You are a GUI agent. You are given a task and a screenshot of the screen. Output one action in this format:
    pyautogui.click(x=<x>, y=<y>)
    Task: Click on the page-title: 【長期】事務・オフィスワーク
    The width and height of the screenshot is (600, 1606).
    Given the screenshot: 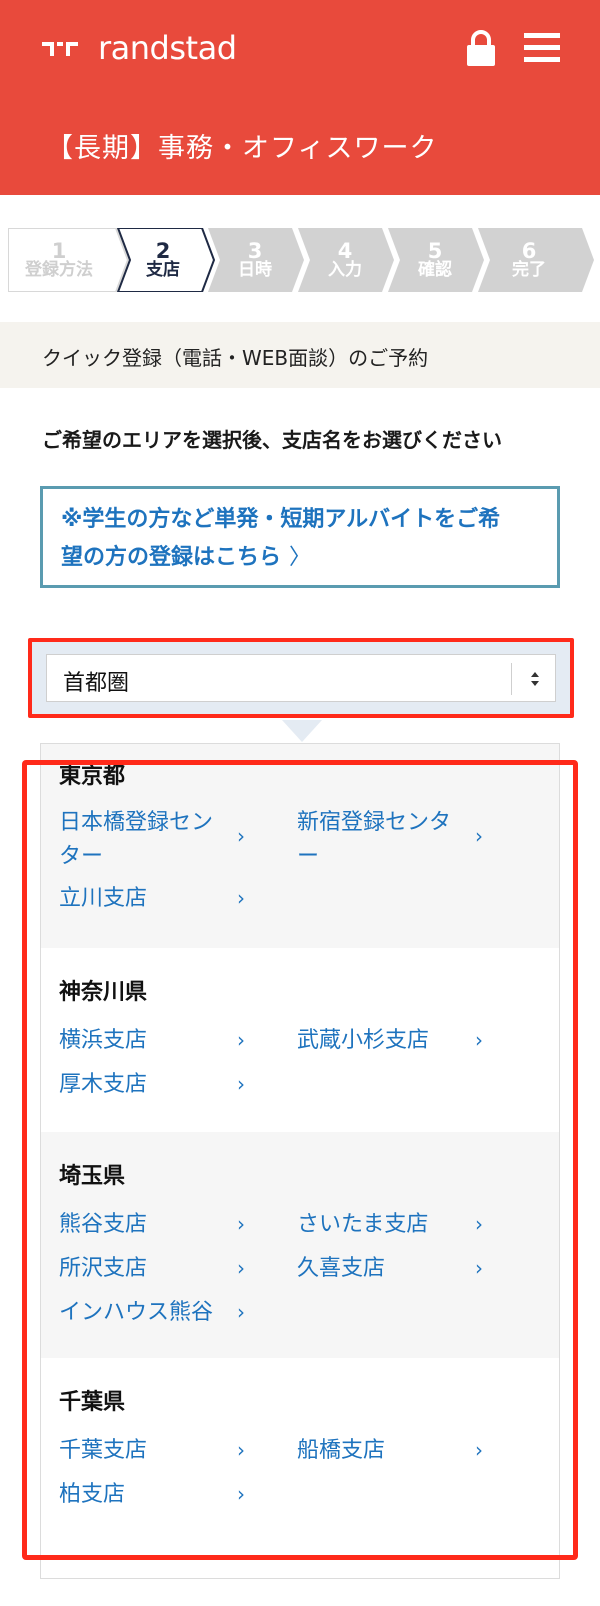 What is the action you would take?
    pyautogui.click(x=242, y=148)
    